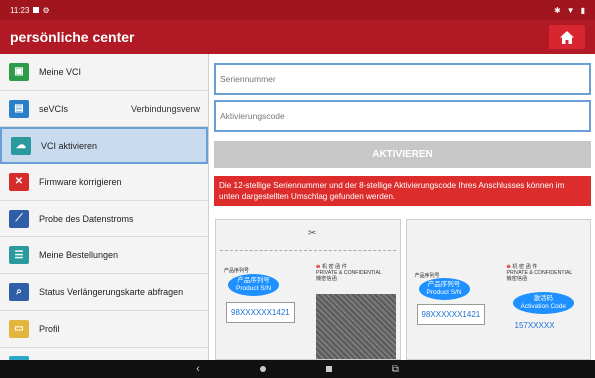 This screenshot has width=595, height=378. I want to click on app-header: persönliche center, so click(297, 37).